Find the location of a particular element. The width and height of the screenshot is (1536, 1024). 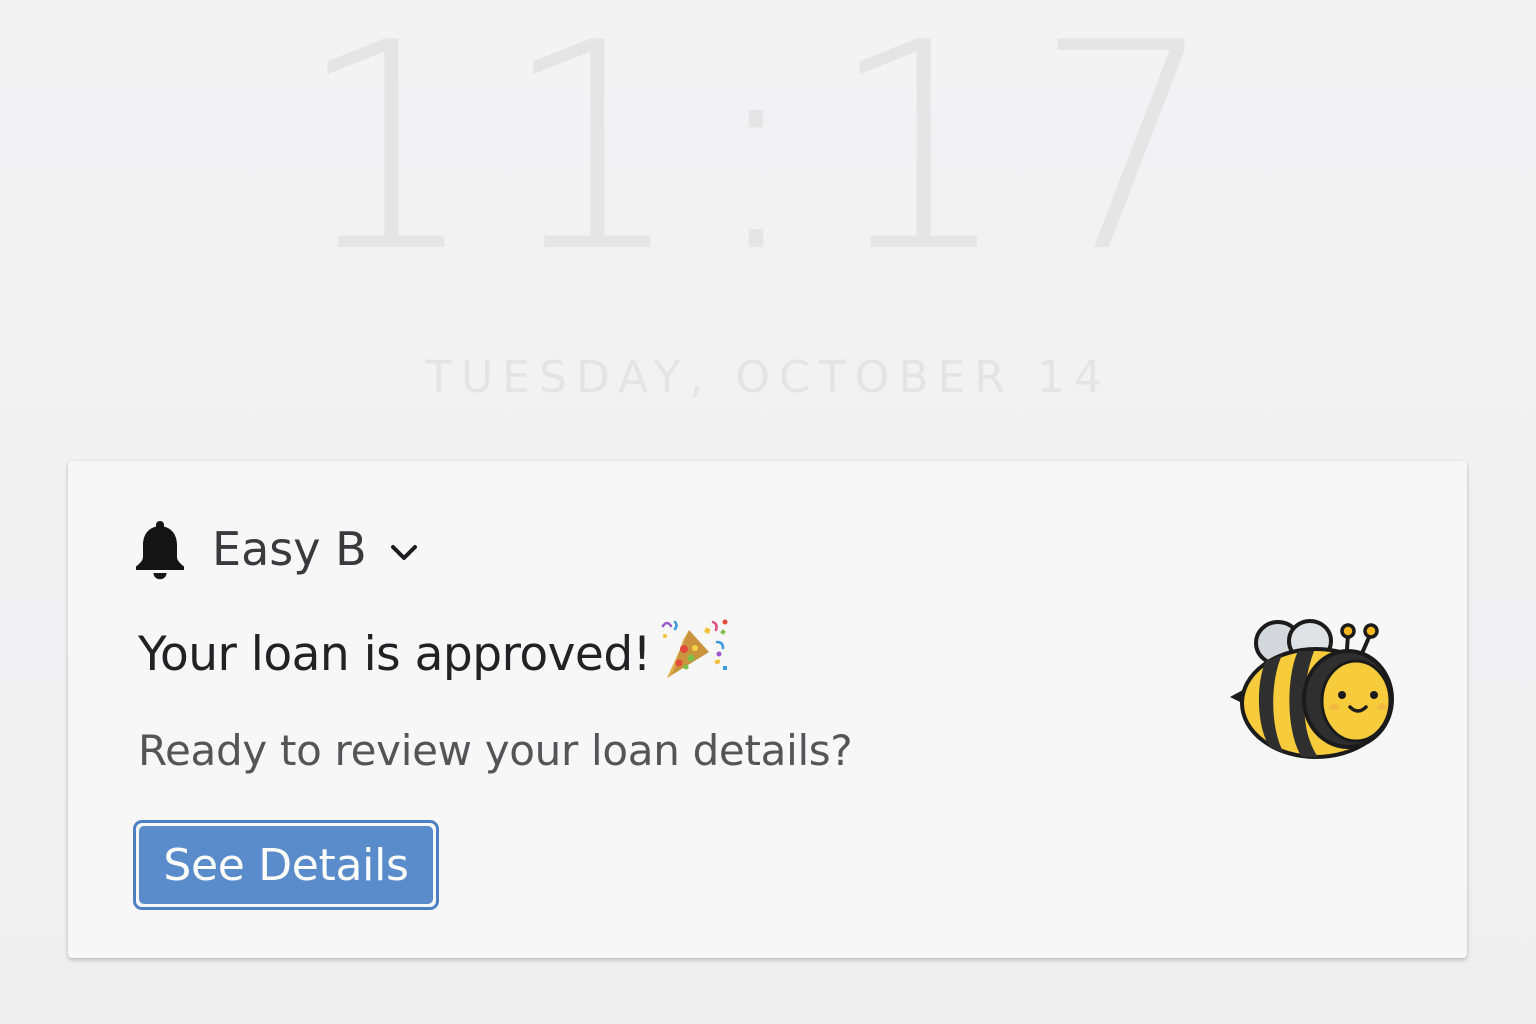

notification-title-row: Your loan is approved! is located at coordinates (434, 650).